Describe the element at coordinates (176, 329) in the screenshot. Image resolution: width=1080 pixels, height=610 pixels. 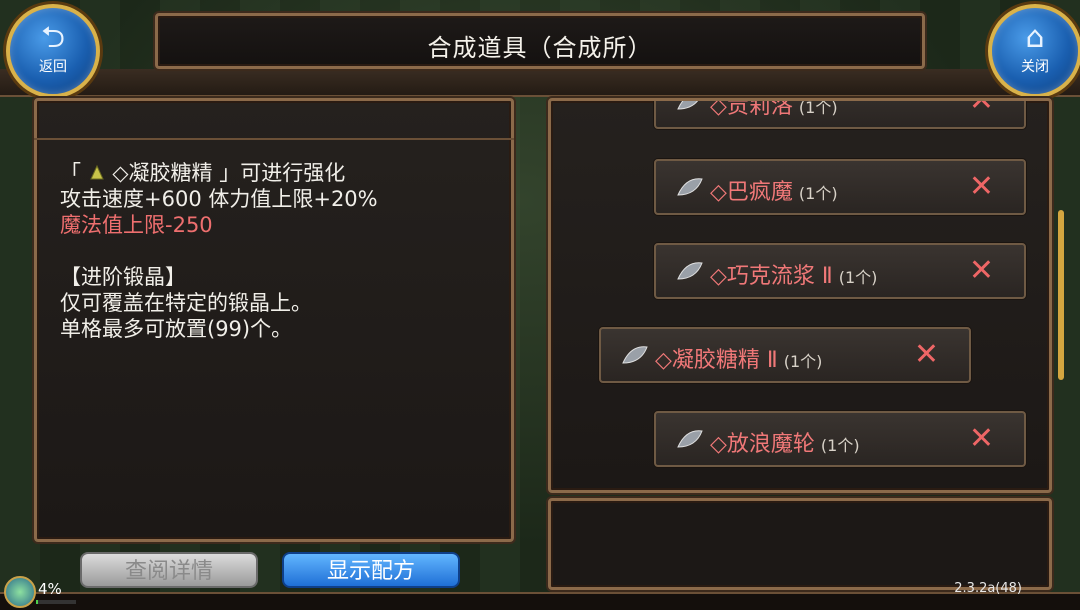
I see `rule-line-2: 单格最多可放置(99)个。` at that location.